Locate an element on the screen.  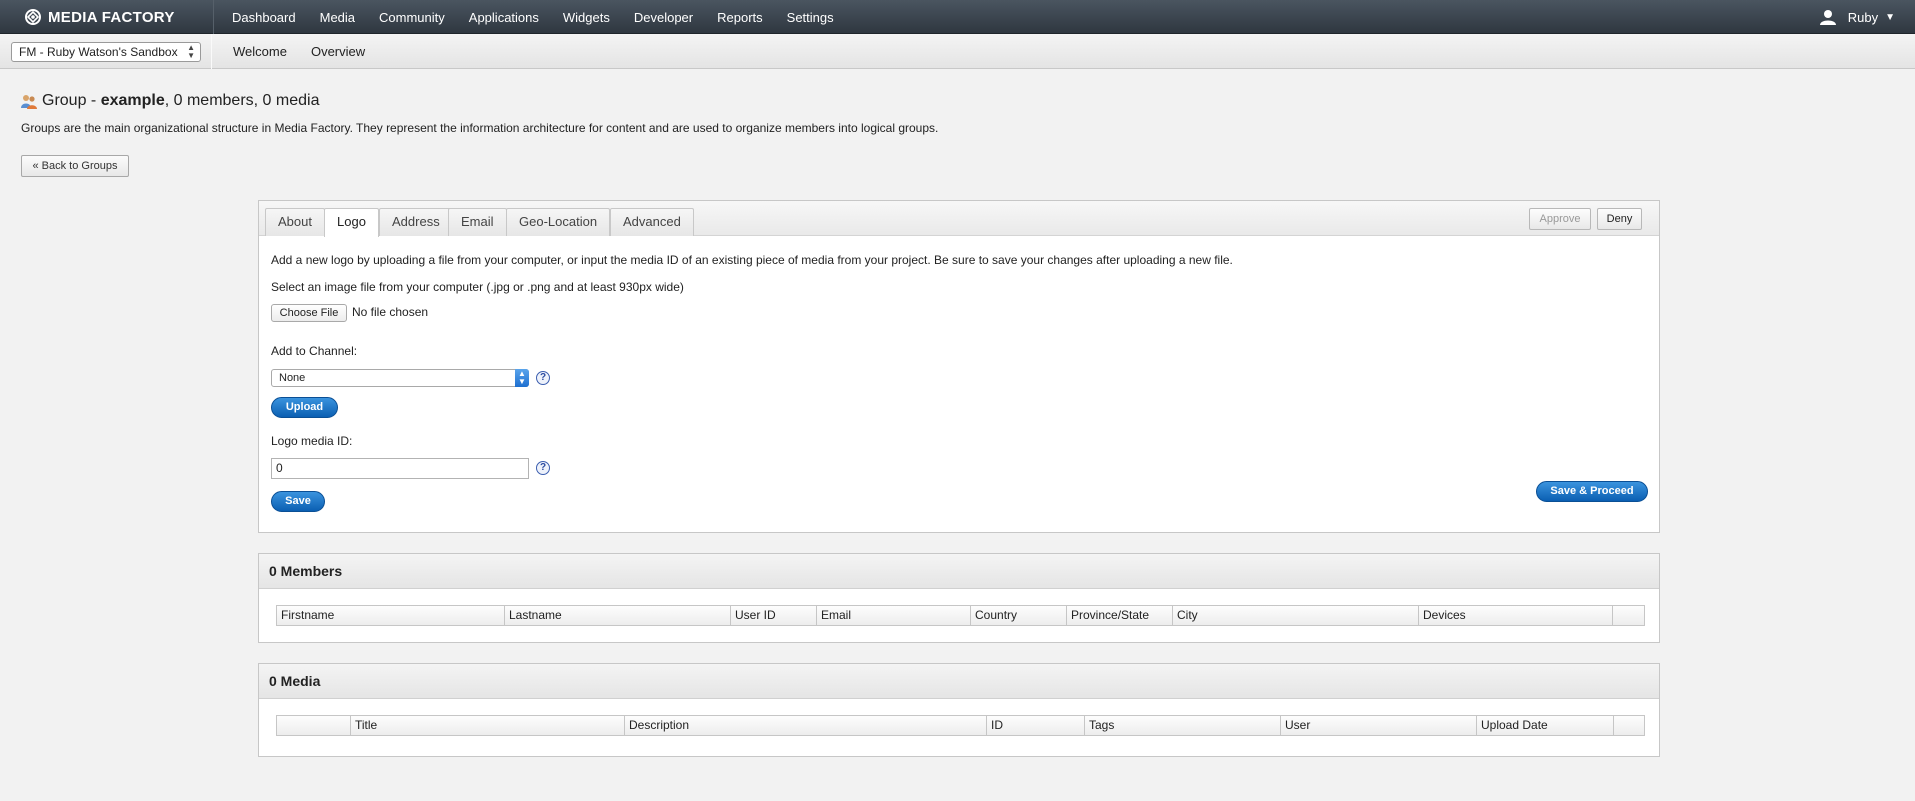
save-button: Save is located at coordinates (298, 501).